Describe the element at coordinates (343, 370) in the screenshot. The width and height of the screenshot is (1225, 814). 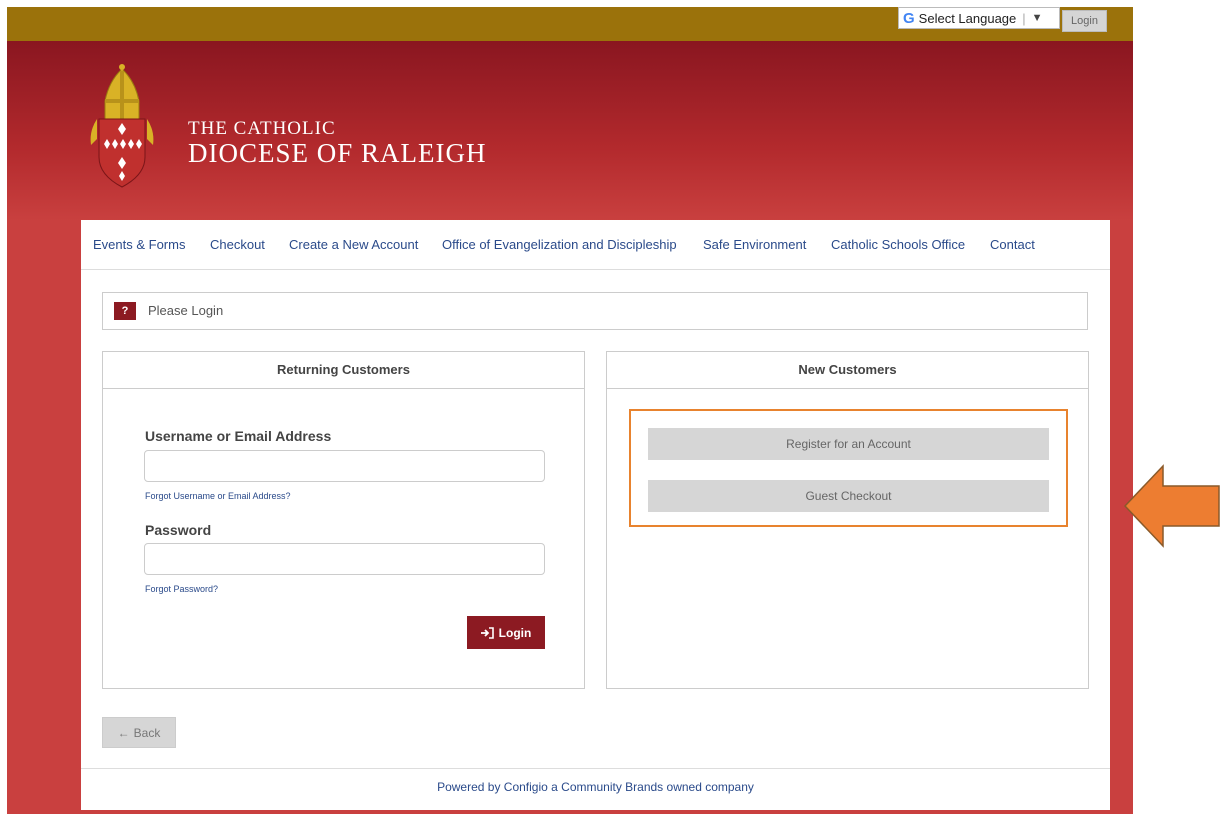
I see `returning-customers-title: Returning Customers` at that location.